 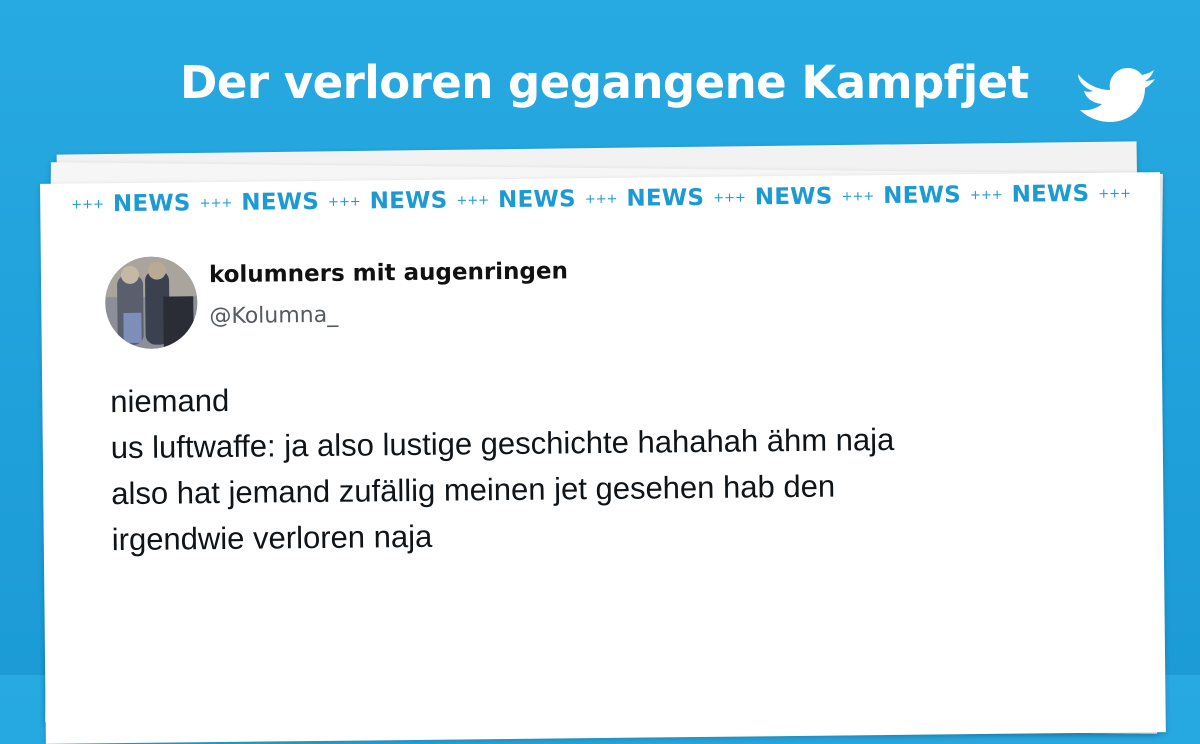 I want to click on avatar, so click(x=151, y=303).